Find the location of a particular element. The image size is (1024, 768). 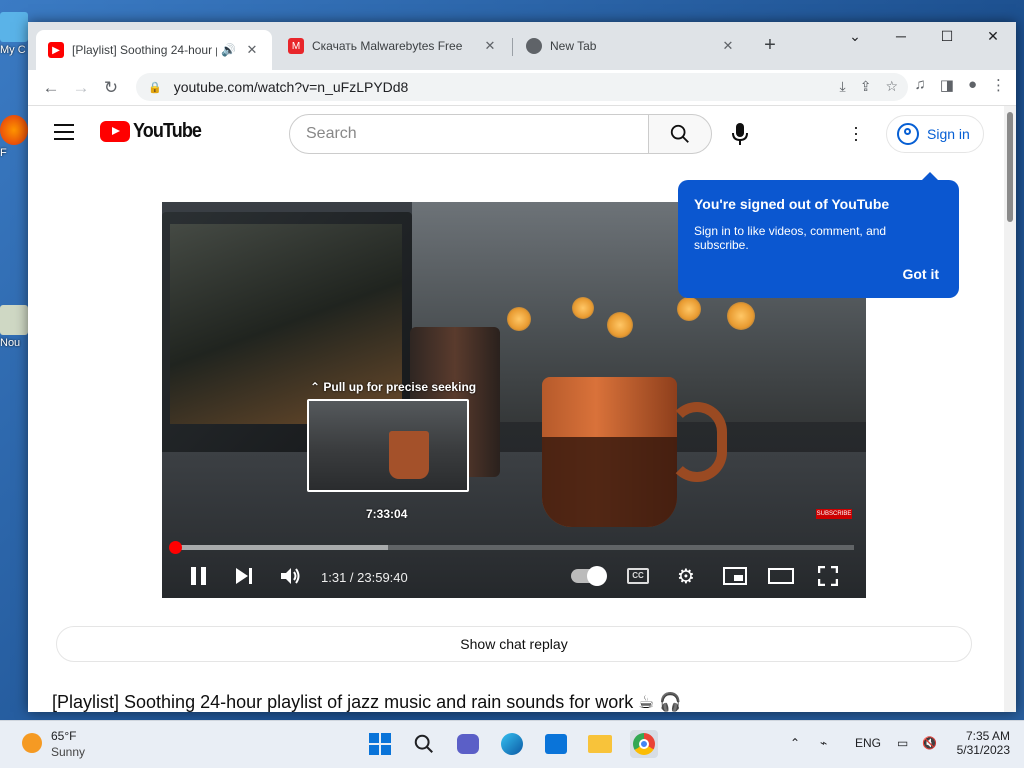

media-controls-icon: ♫ is located at coordinates (920, 85).